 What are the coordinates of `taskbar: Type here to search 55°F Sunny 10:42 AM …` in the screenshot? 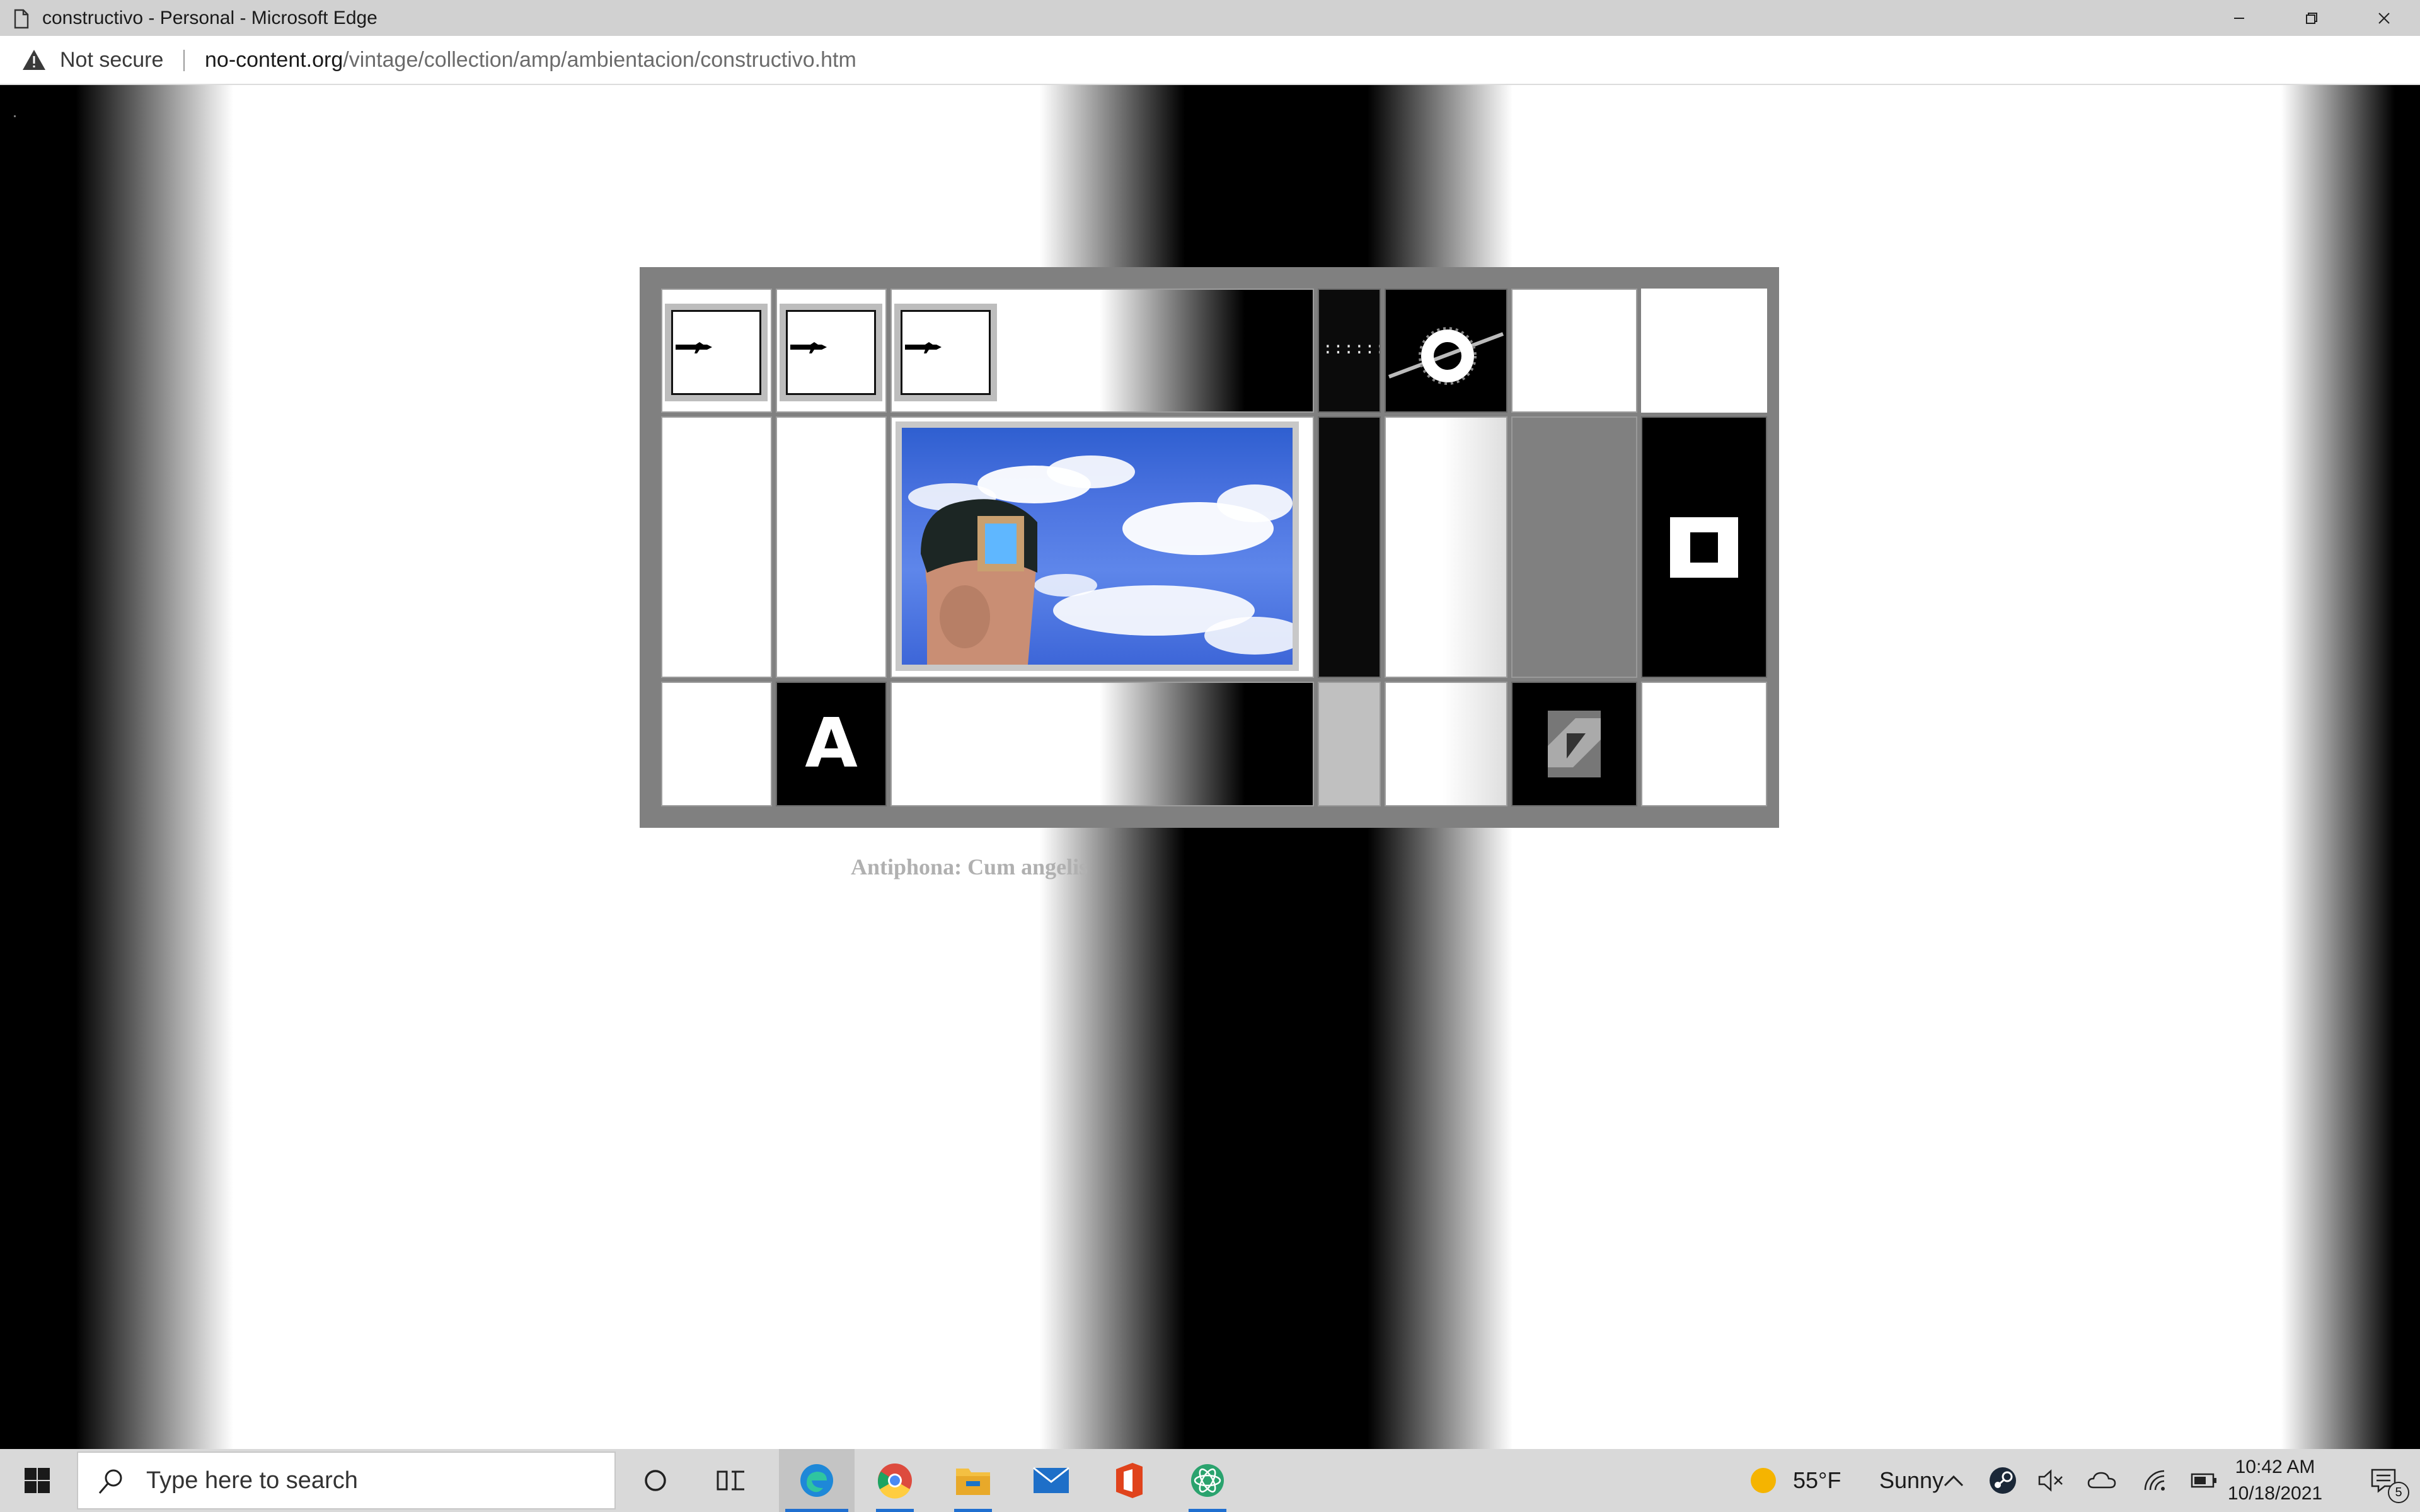 It's located at (1210, 1480).